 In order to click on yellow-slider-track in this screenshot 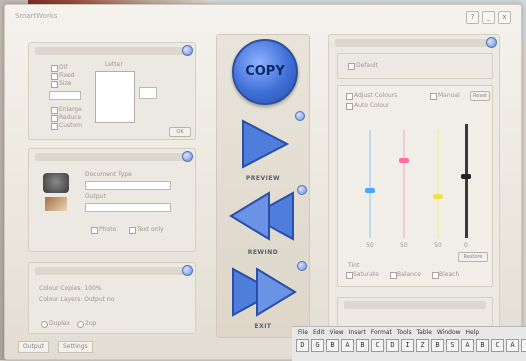, I will do `click(438, 184)`.